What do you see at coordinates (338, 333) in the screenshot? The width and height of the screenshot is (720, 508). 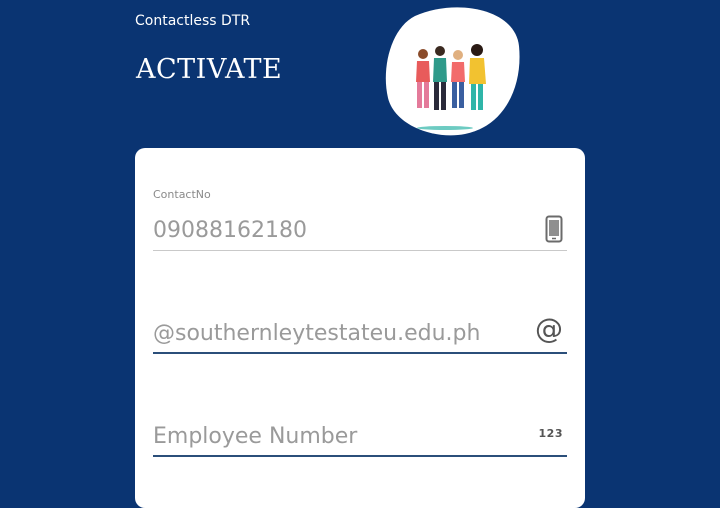 I see `email-input` at bounding box center [338, 333].